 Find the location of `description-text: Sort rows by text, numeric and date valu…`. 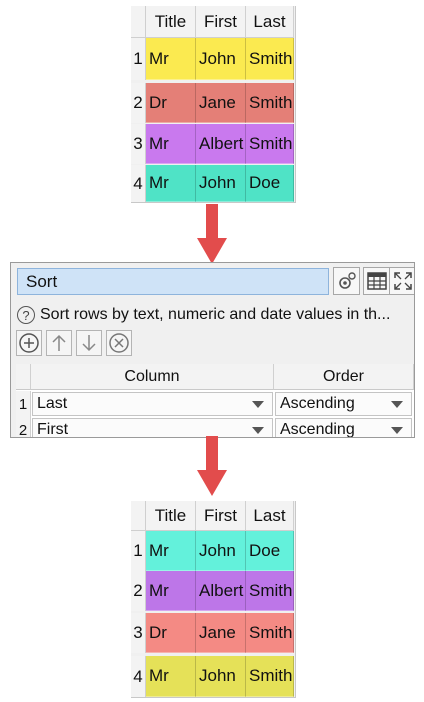

description-text: Sort rows by text, numeric and date valu… is located at coordinates (215, 314).